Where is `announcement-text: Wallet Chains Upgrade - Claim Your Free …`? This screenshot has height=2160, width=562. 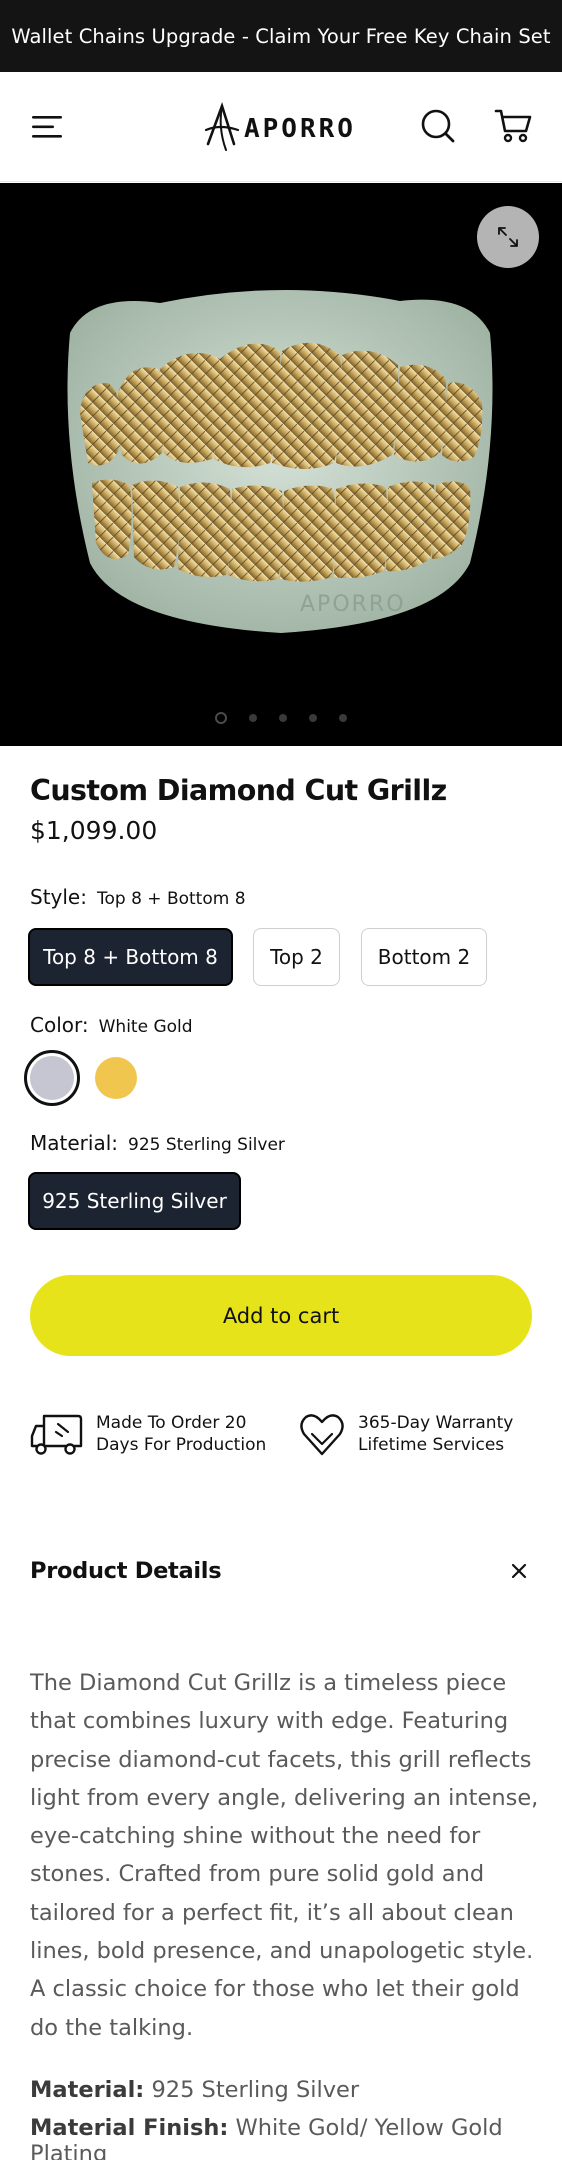 announcement-text: Wallet Chains Upgrade - Claim Your Free … is located at coordinates (281, 36).